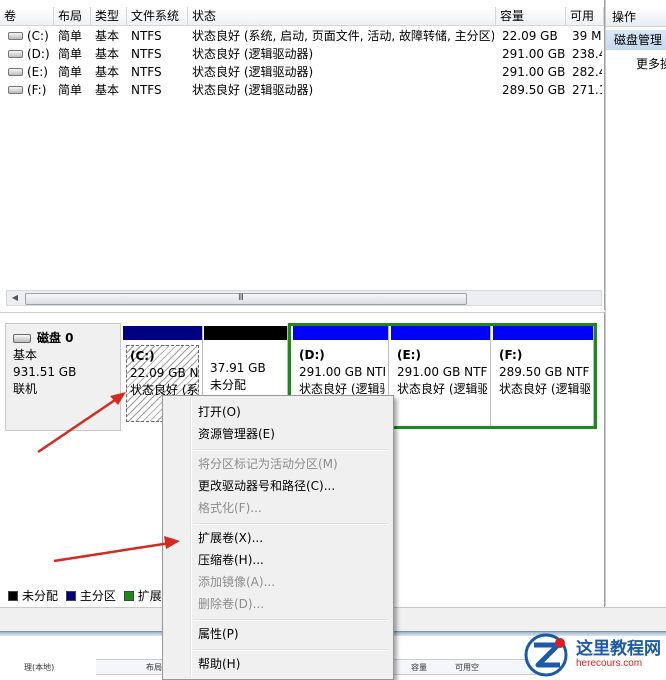  What do you see at coordinates (635, 303) in the screenshot?
I see `actions-pane: 操作 磁盘管理 更多操作` at bounding box center [635, 303].